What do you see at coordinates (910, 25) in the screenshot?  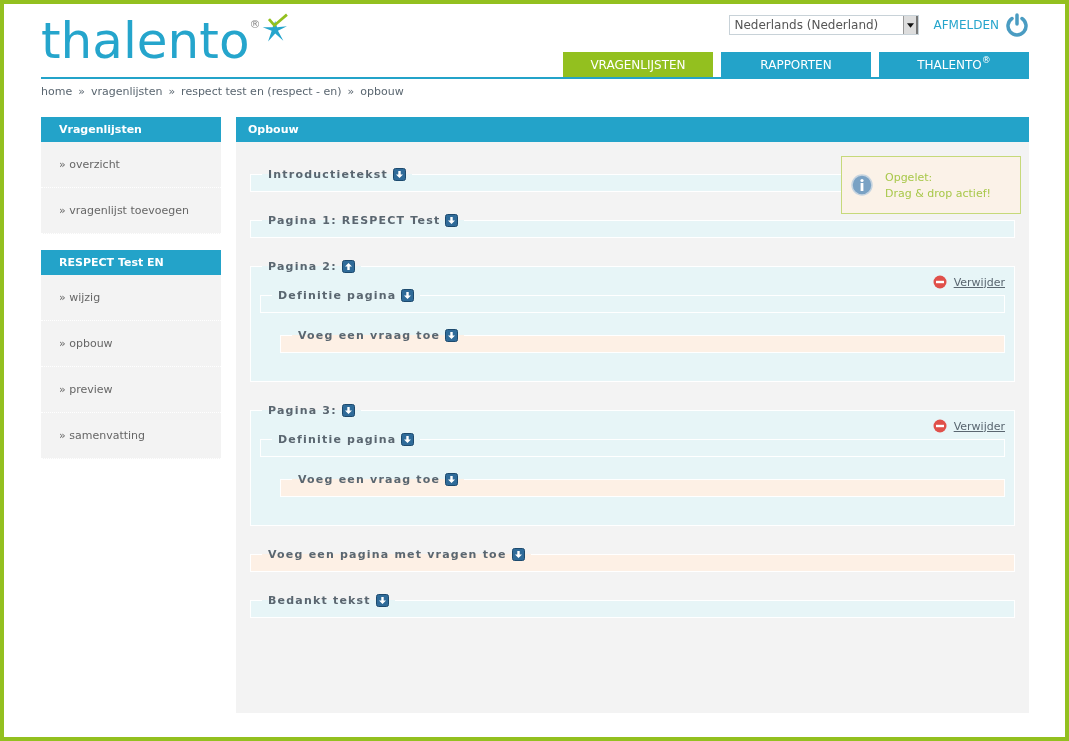 I see `dropdown-caret-icon` at bounding box center [910, 25].